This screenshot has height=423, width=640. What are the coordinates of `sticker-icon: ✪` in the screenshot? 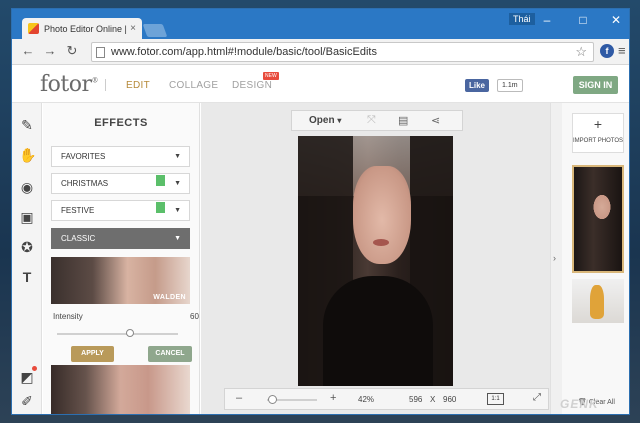 It's located at (27, 247).